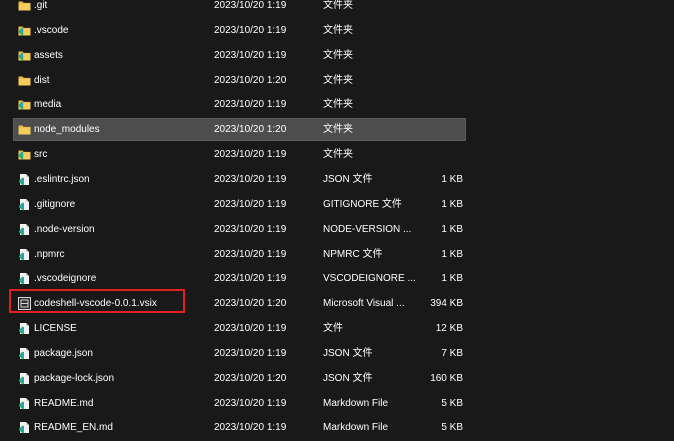 Image resolution: width=674 pixels, height=441 pixels. I want to click on file-name: media, so click(48, 105).